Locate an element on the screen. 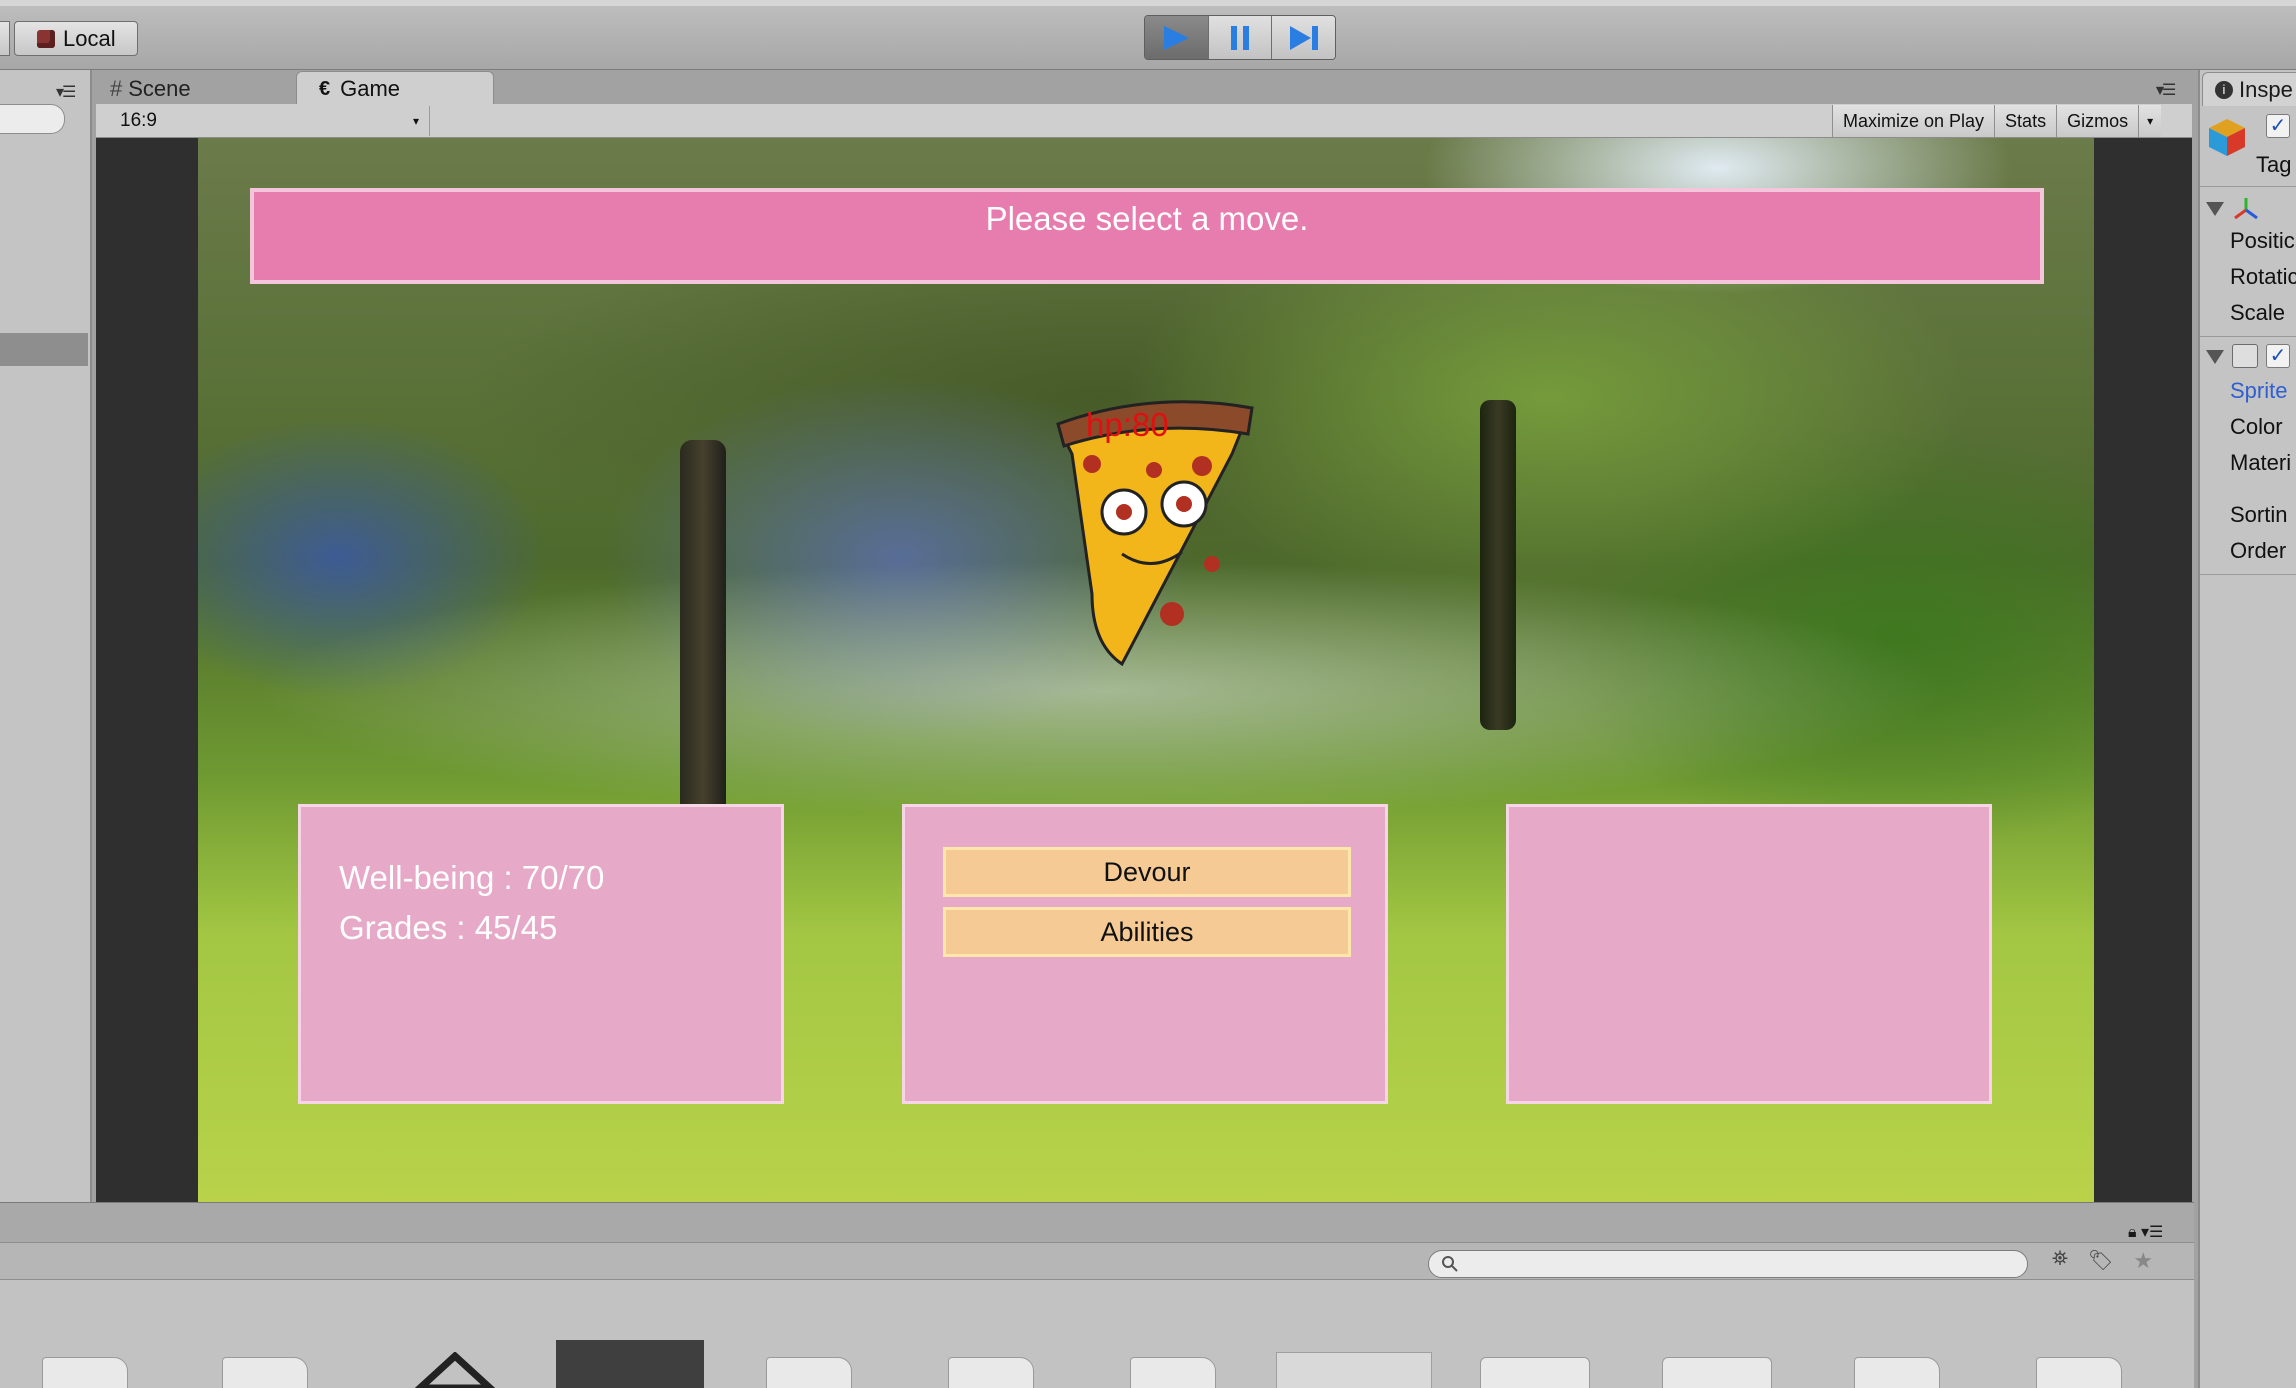 Image resolution: width=2296 pixels, height=1388 pixels. order-in-layer-label: Order is located at coordinates (2258, 550).